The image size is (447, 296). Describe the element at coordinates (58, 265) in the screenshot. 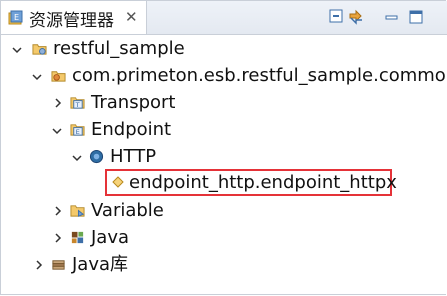

I see `java-library-icon` at that location.